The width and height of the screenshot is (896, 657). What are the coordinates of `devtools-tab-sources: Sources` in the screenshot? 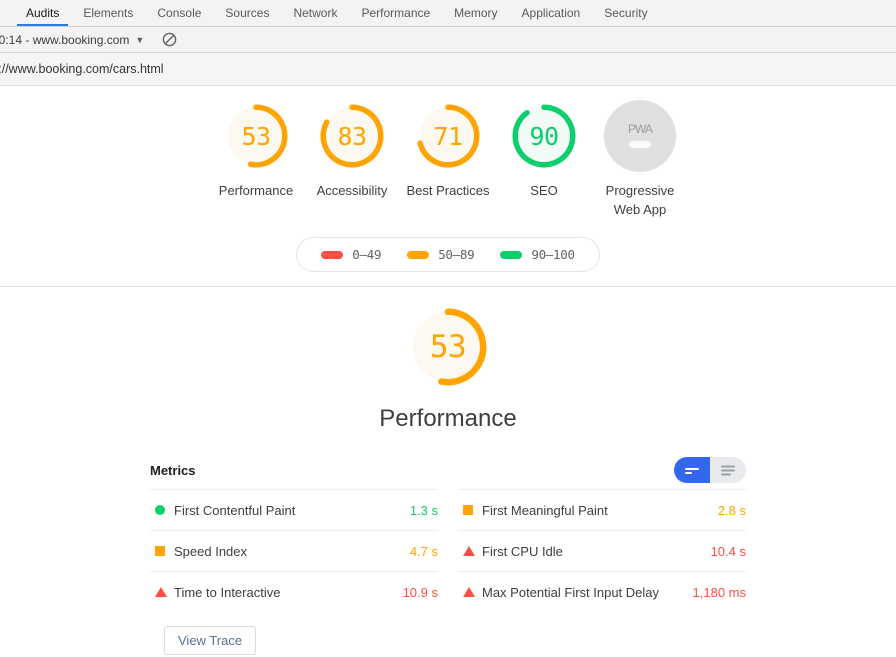 It's located at (247, 13).